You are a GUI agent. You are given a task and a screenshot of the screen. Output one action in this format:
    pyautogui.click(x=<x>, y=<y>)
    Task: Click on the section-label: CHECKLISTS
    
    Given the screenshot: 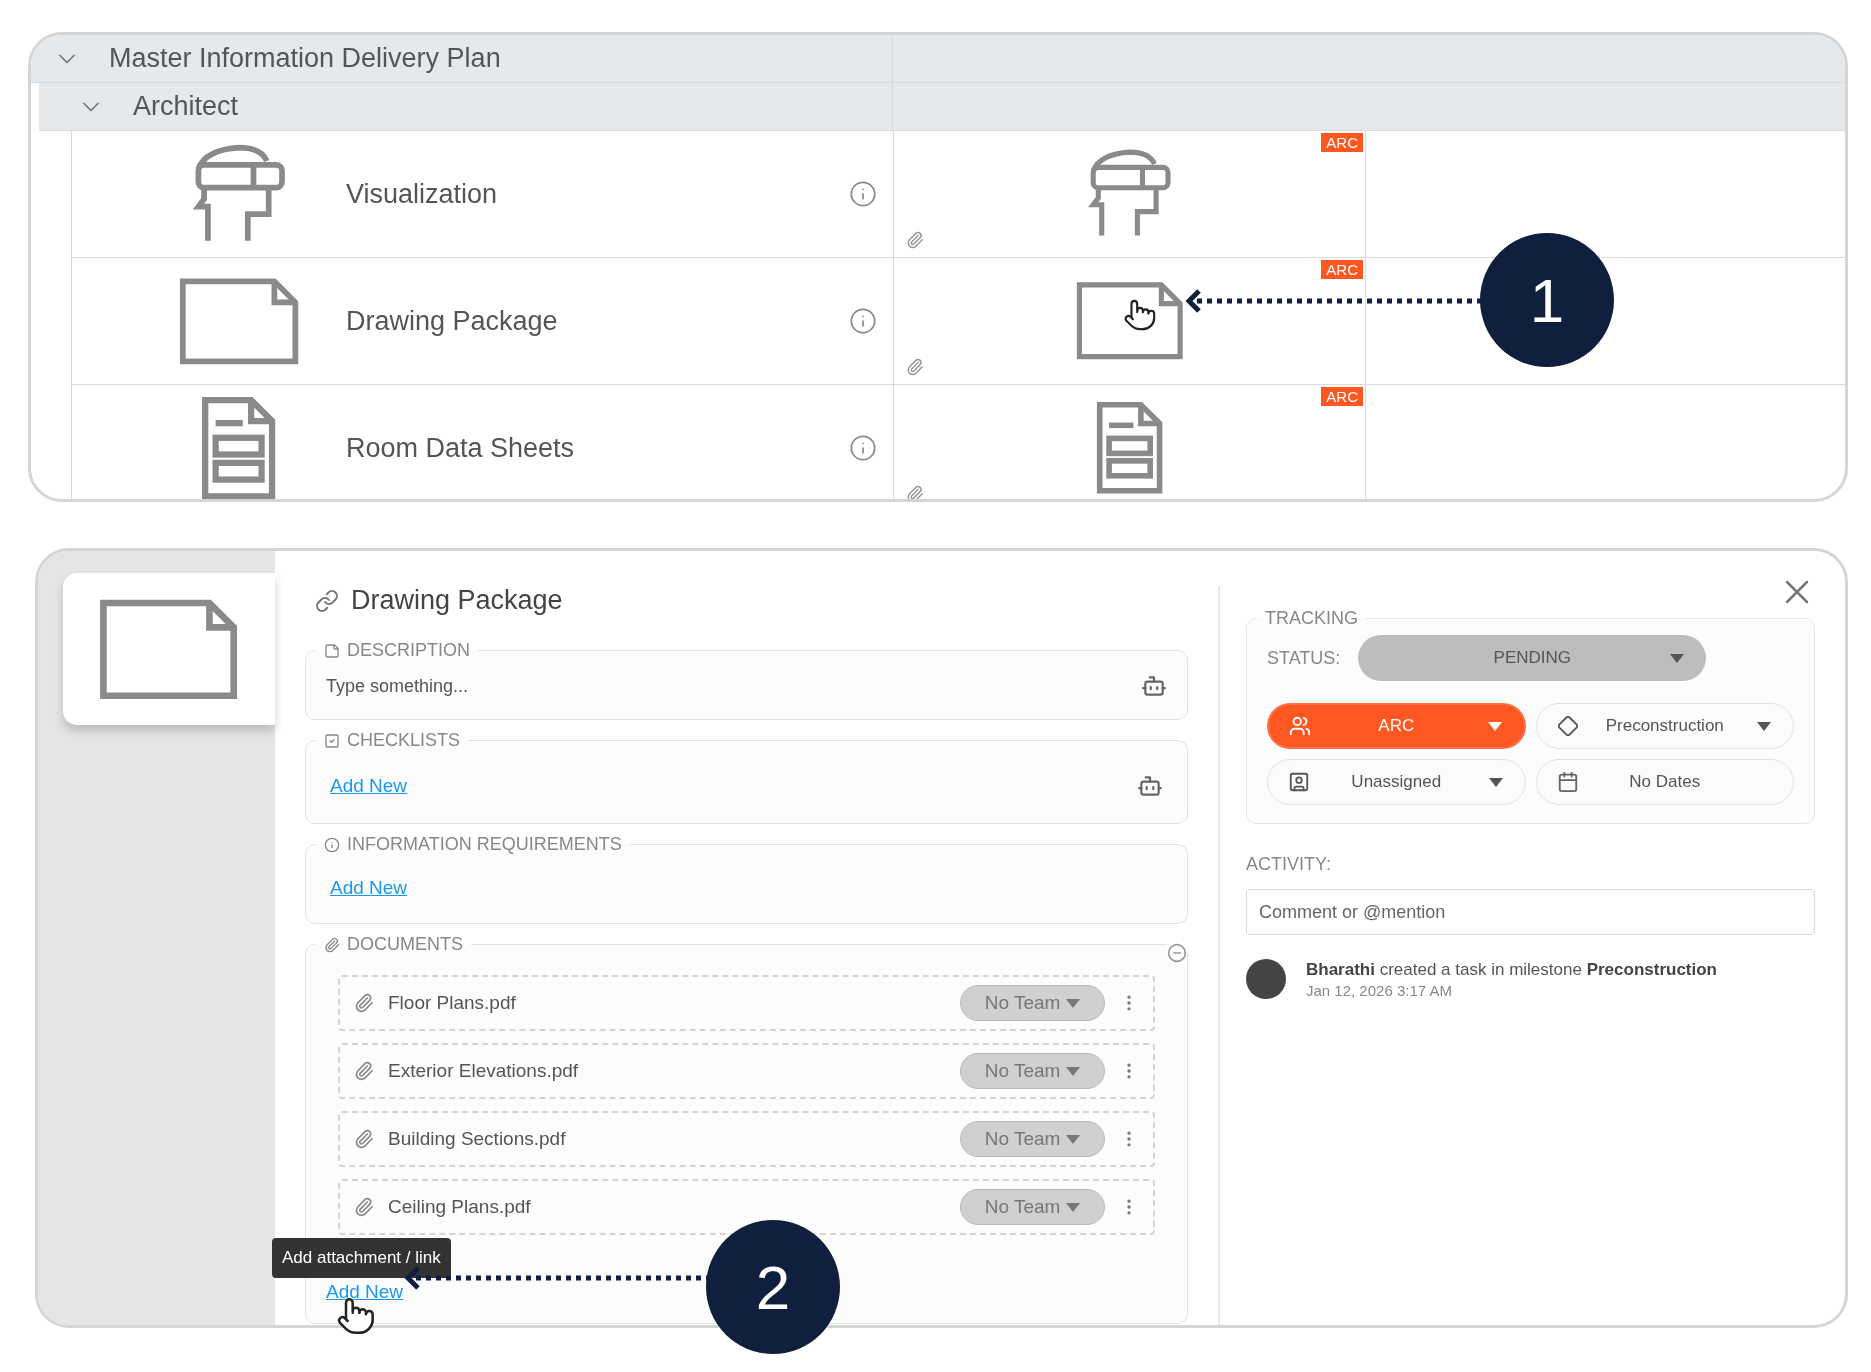 What is the action you would take?
    pyautogui.click(x=404, y=740)
    